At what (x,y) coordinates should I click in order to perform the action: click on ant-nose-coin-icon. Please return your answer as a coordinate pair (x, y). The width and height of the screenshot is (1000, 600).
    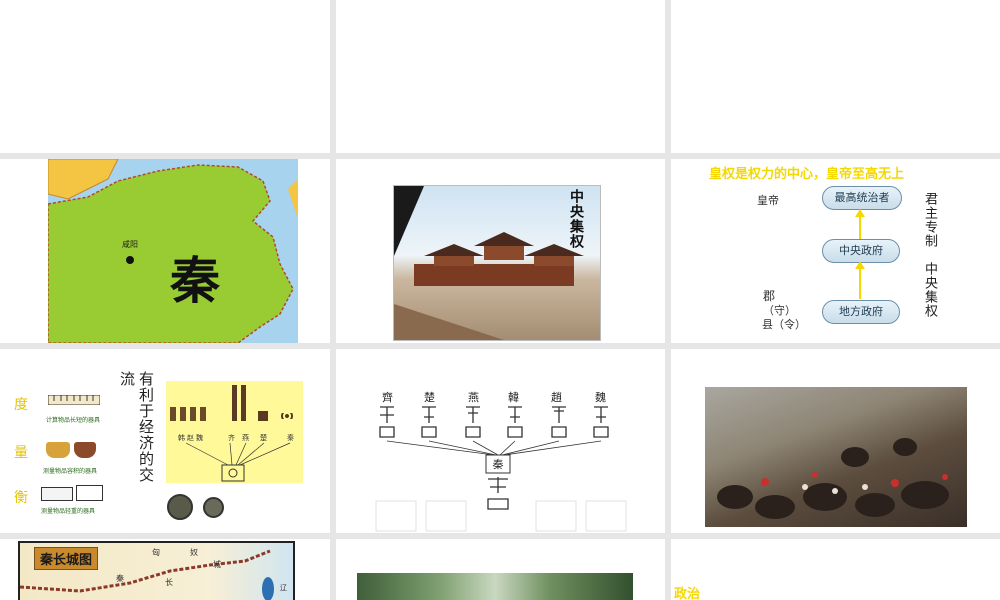
    Looking at the image, I should click on (263, 416).